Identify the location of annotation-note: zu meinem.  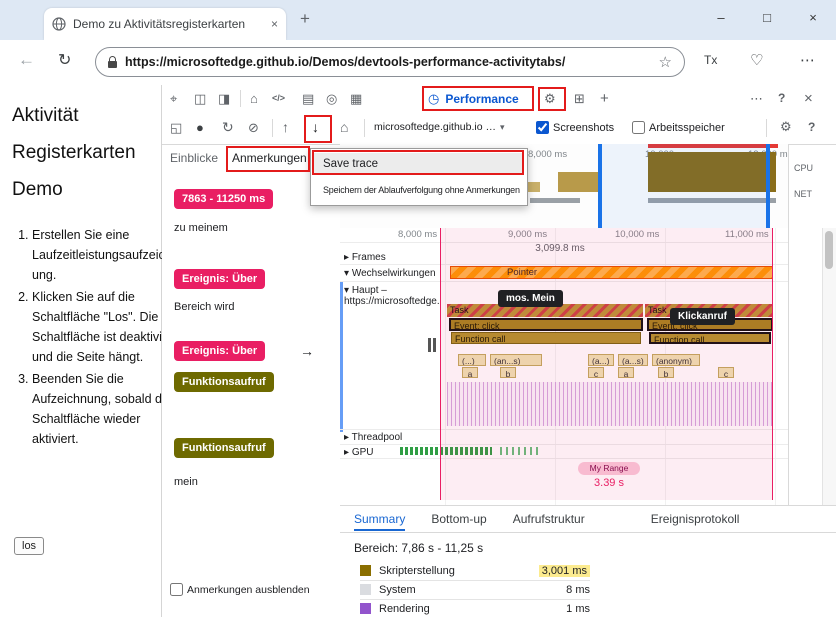
(201, 228).